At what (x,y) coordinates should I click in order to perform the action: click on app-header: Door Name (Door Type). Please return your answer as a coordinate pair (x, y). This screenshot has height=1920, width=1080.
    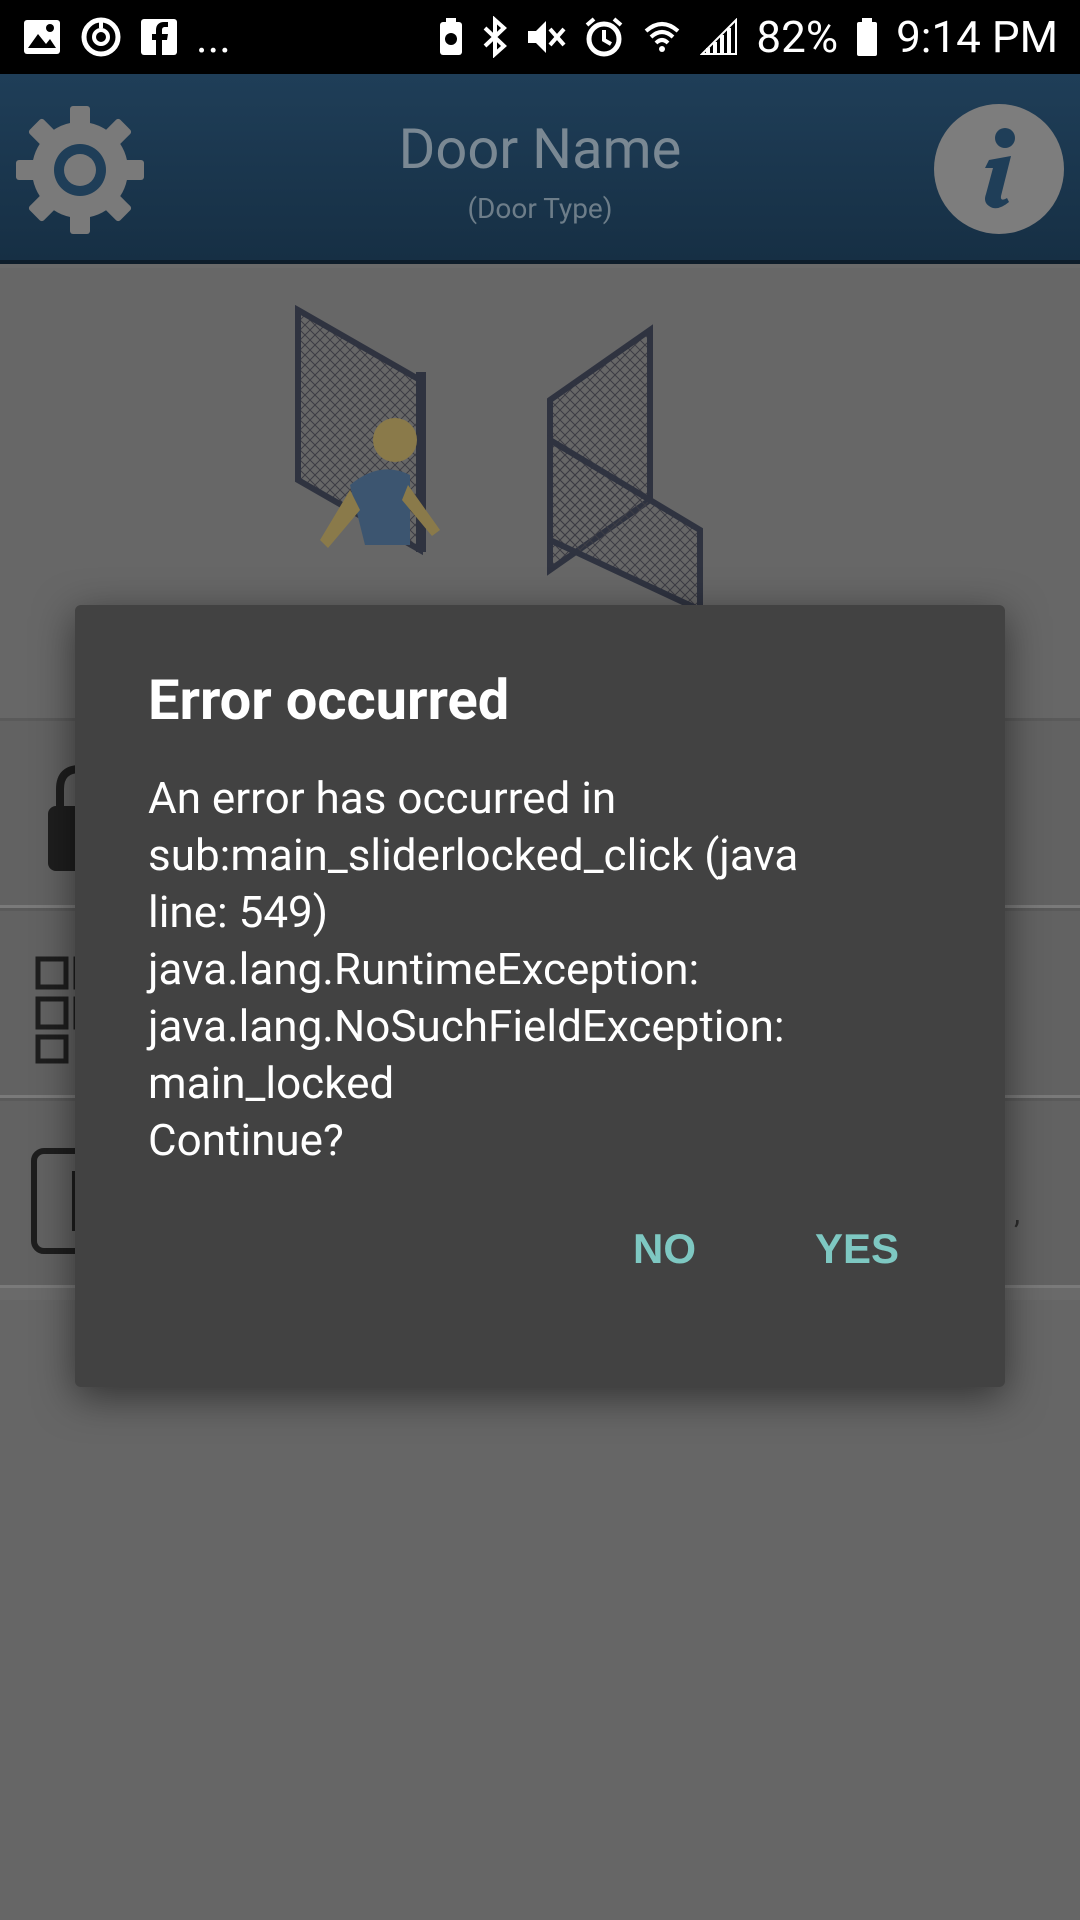
    Looking at the image, I should click on (540, 169).